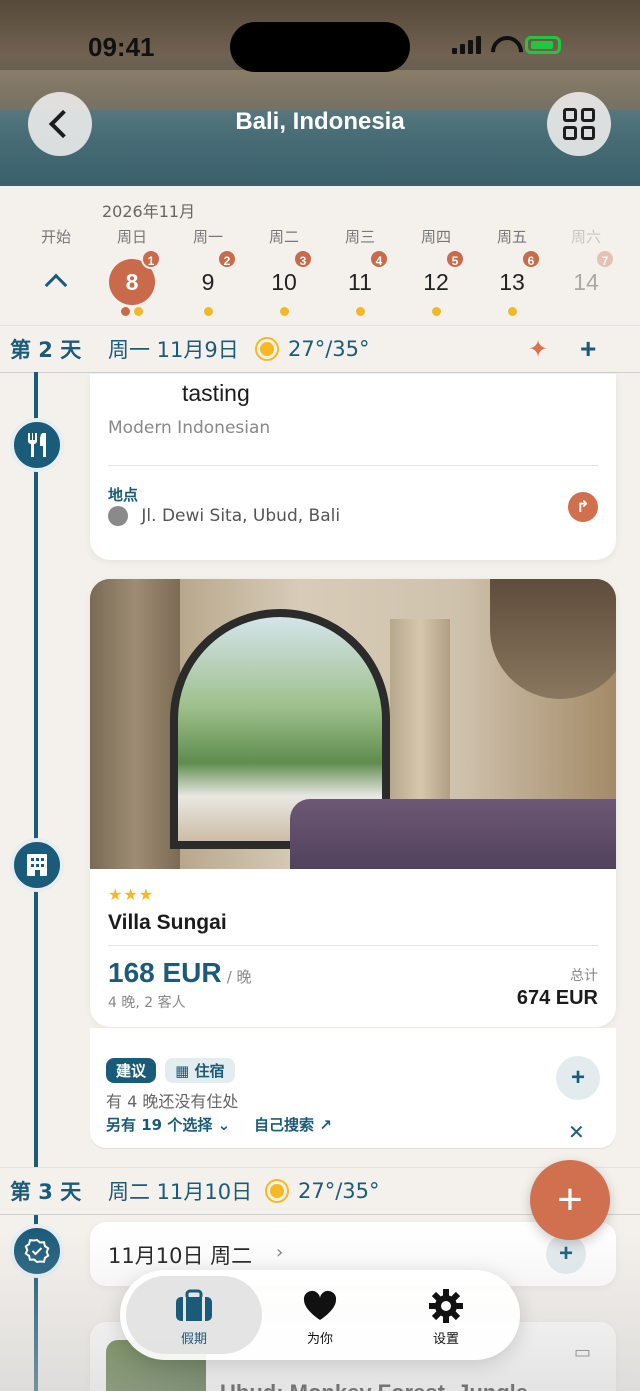 This screenshot has width=640, height=1391. I want to click on status-icons, so click(506, 45).